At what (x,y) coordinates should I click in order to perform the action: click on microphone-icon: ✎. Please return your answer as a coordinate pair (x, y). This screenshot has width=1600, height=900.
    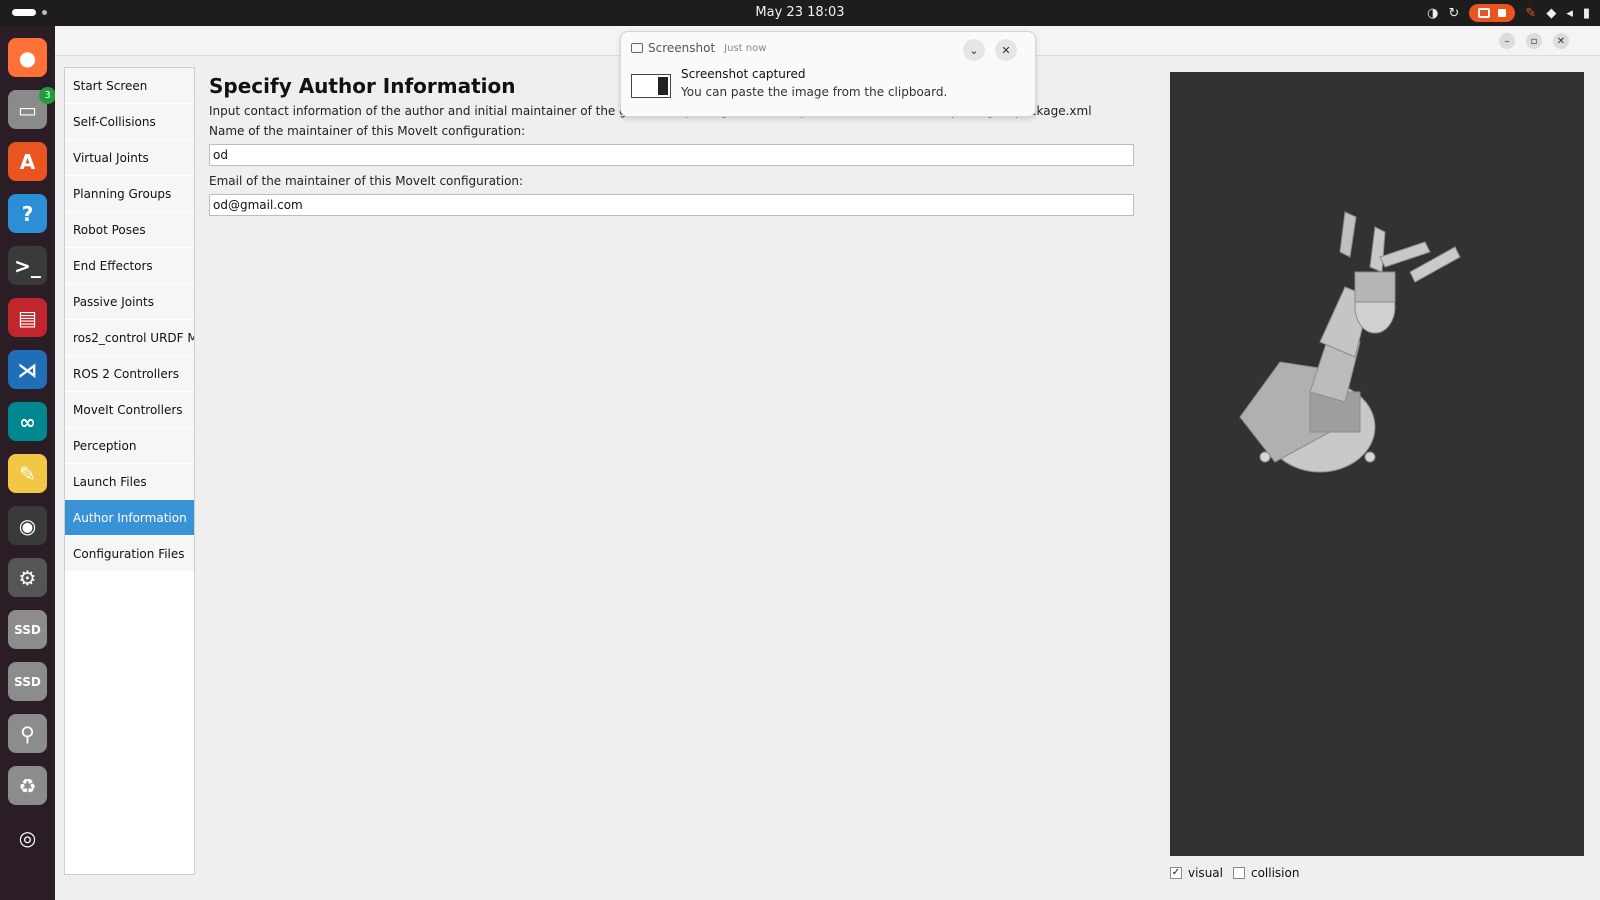
    Looking at the image, I should click on (1530, 13).